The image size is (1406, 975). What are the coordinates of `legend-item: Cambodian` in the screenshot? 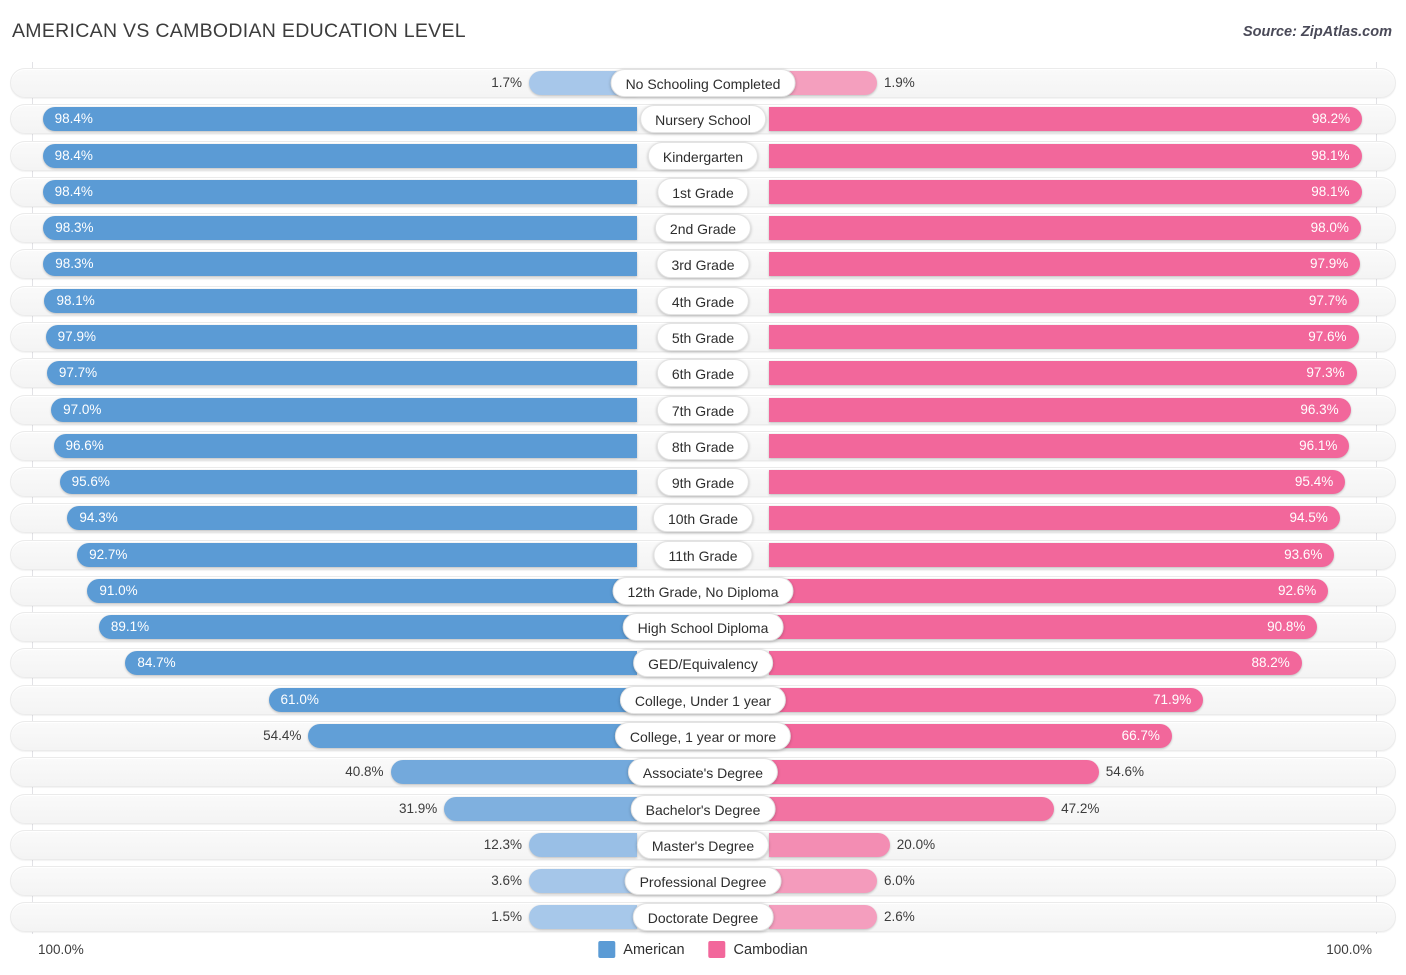 It's located at (758, 949).